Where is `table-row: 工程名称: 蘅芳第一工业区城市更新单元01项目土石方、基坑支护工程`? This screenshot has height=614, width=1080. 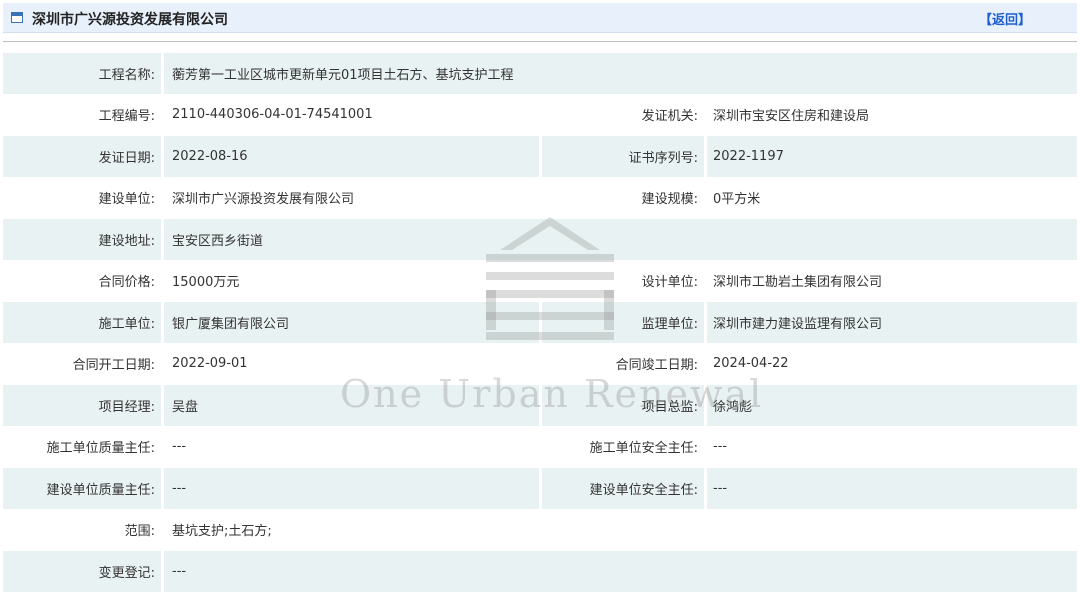
table-row: 工程名称: 蘅芳第一工业区城市更新单元01项目土石方、基坑支护工程 is located at coordinates (540, 74).